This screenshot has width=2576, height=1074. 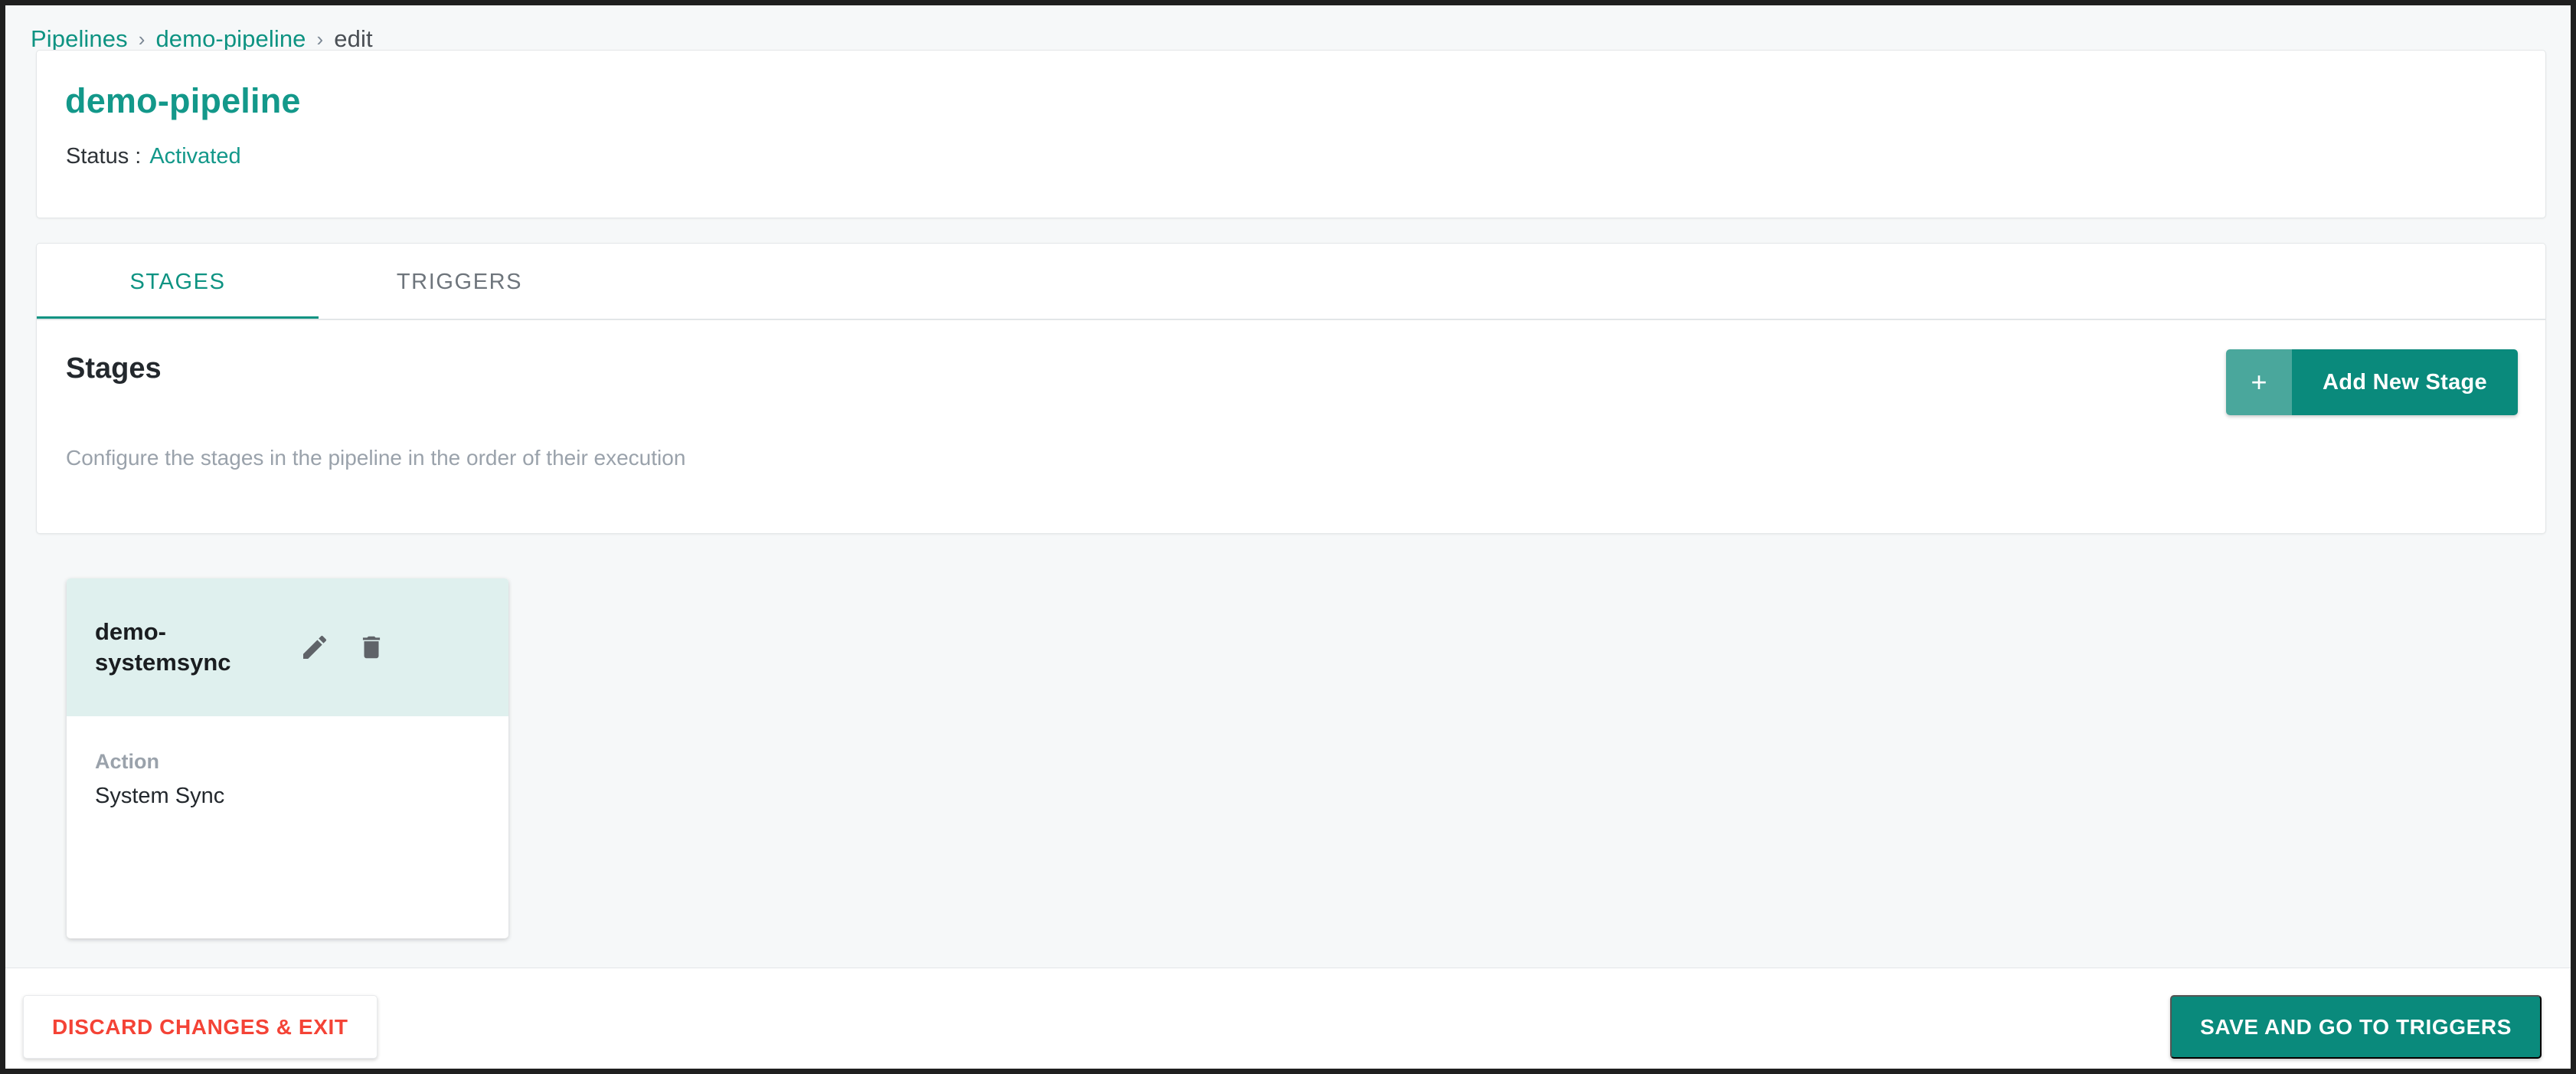 I want to click on stage-card-header: demo-systemsync, so click(x=287, y=647).